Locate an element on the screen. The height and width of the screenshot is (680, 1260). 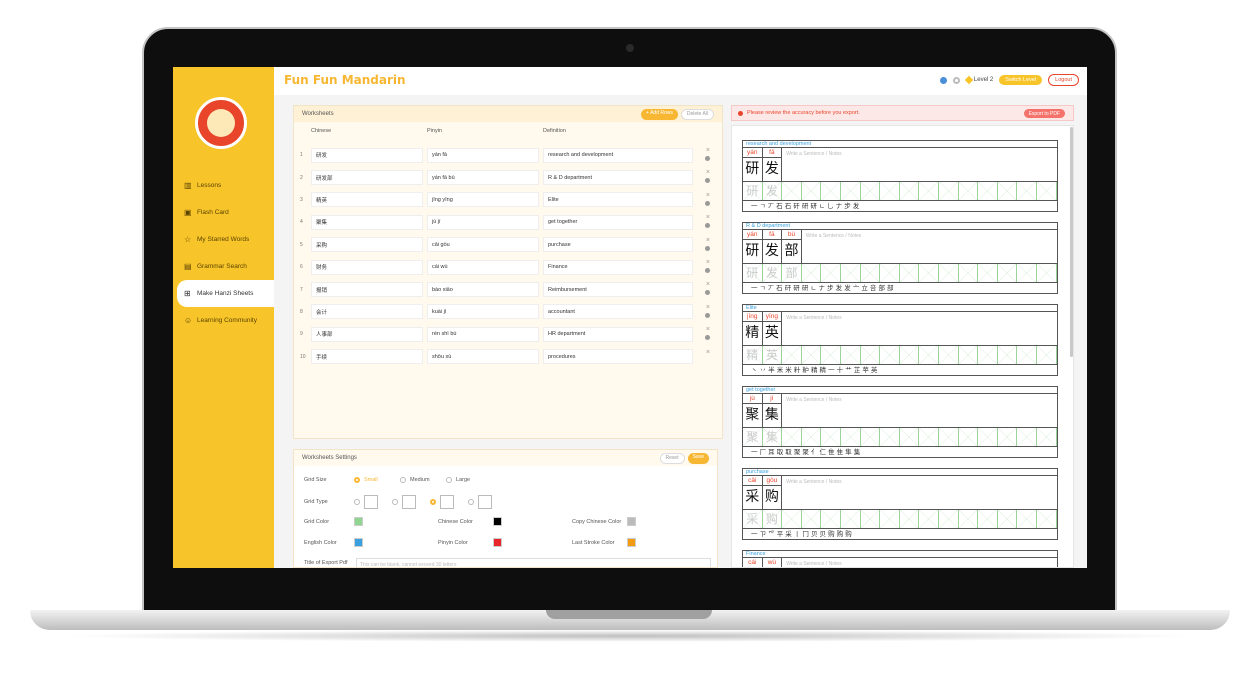
pinyin-field: shǒu xù is located at coordinates (483, 357).